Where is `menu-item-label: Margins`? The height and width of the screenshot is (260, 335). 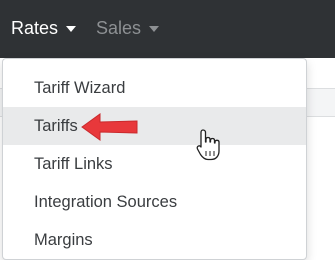 menu-item-label: Margins is located at coordinates (63, 240).